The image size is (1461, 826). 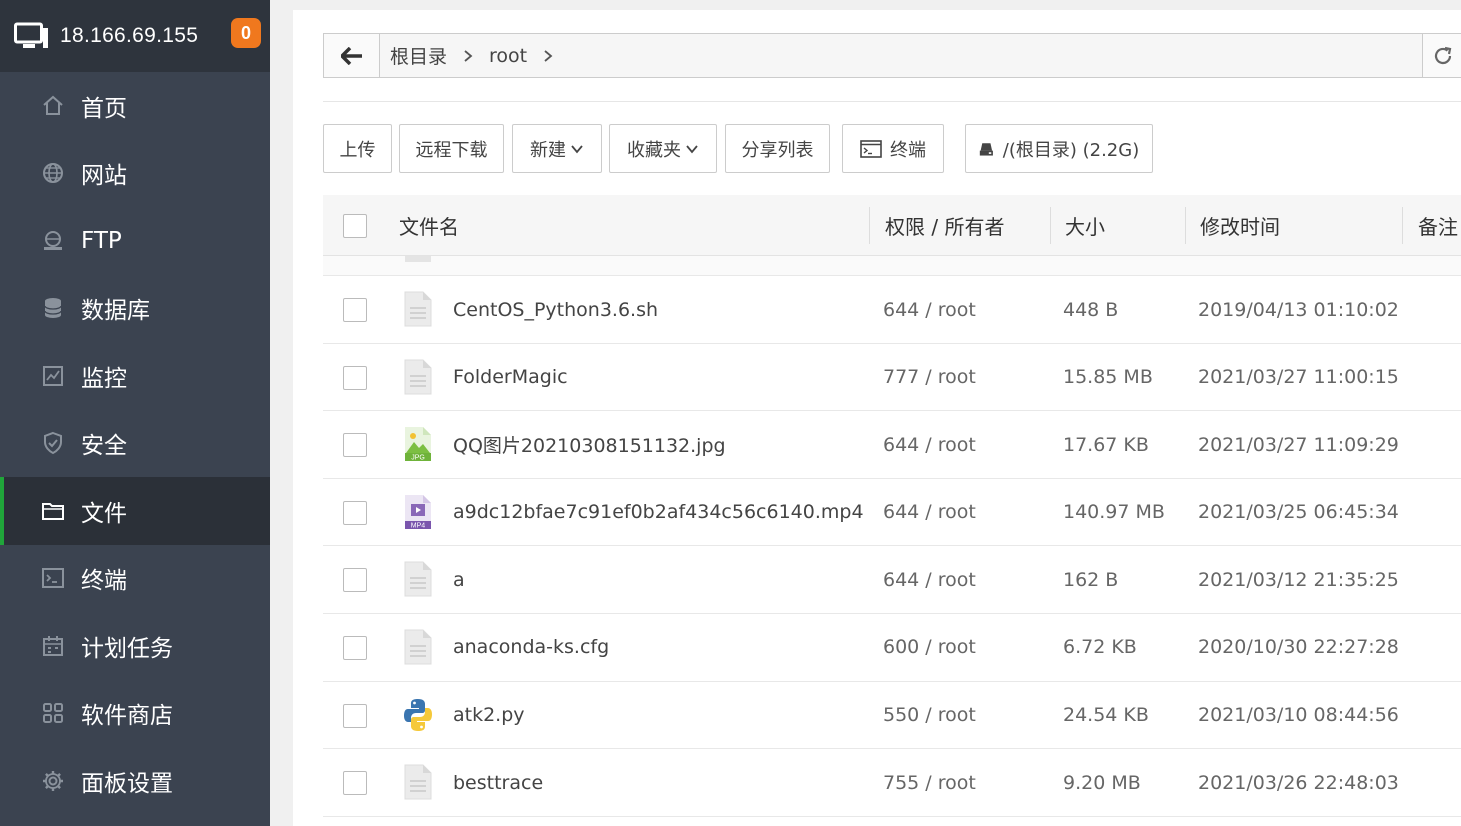 What do you see at coordinates (53, 511) in the screenshot?
I see `folder-icon` at bounding box center [53, 511].